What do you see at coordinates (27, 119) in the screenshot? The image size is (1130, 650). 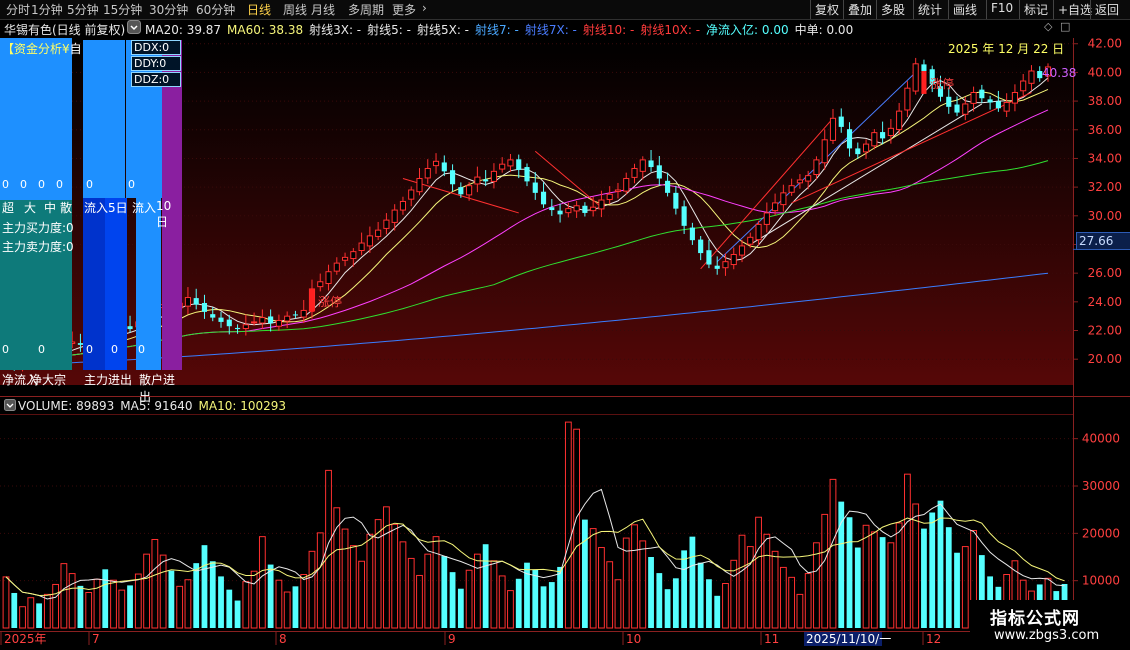 I see `bar-large` at bounding box center [27, 119].